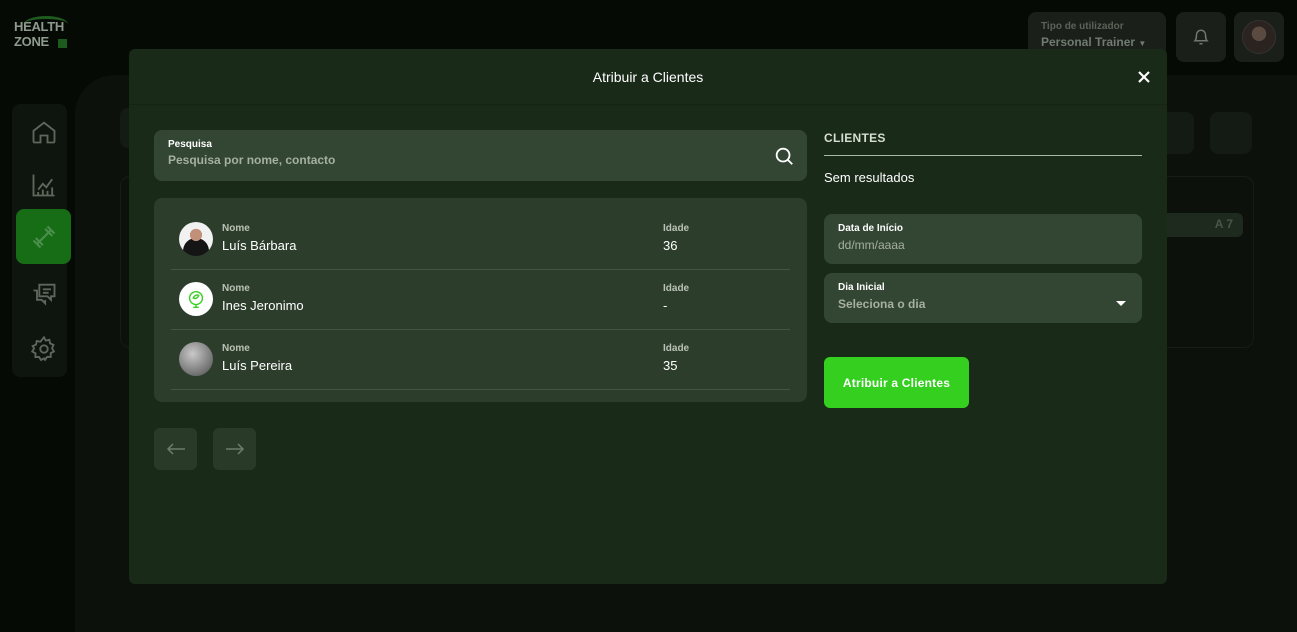  Describe the element at coordinates (784, 156) in the screenshot. I see `search-icon` at that location.